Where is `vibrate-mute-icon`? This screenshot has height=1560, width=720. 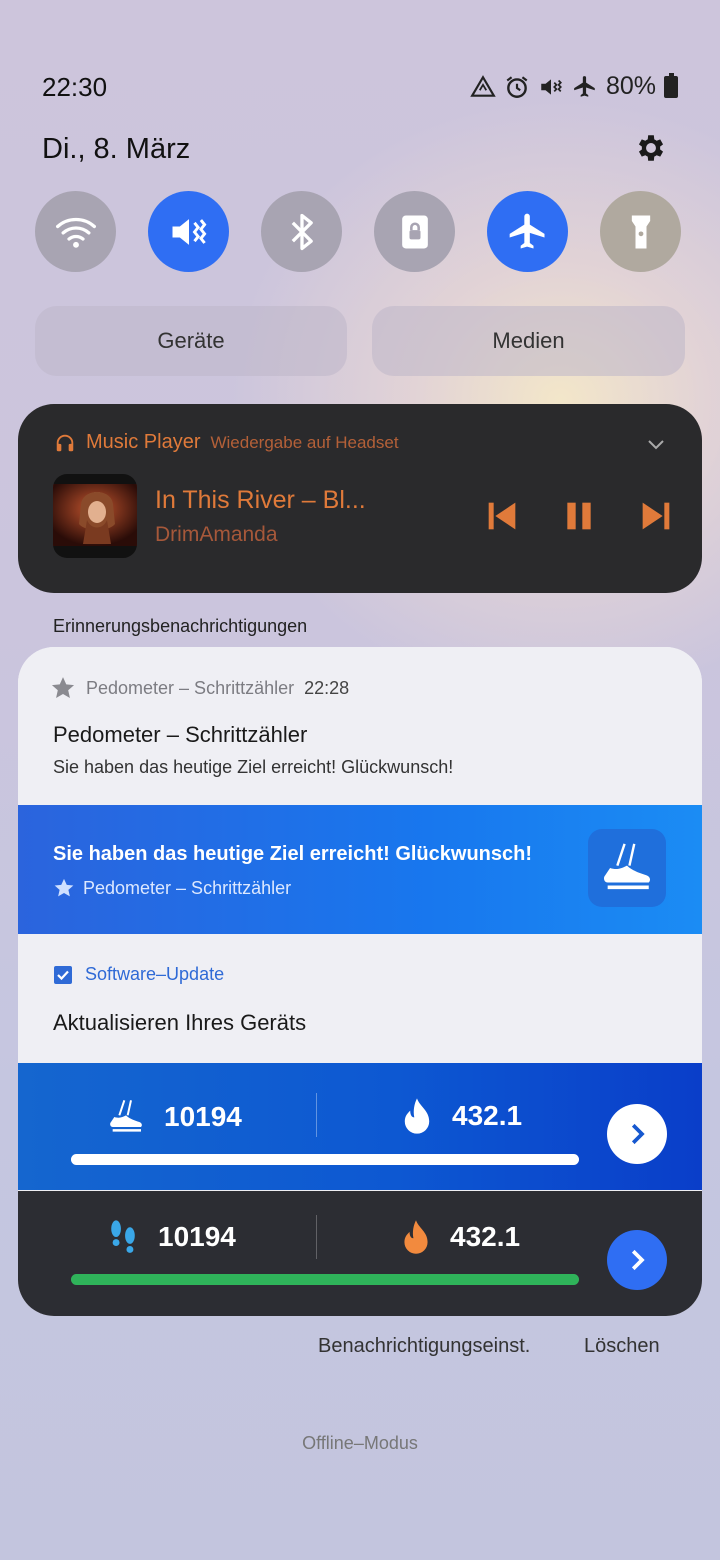 vibrate-mute-icon is located at coordinates (551, 86).